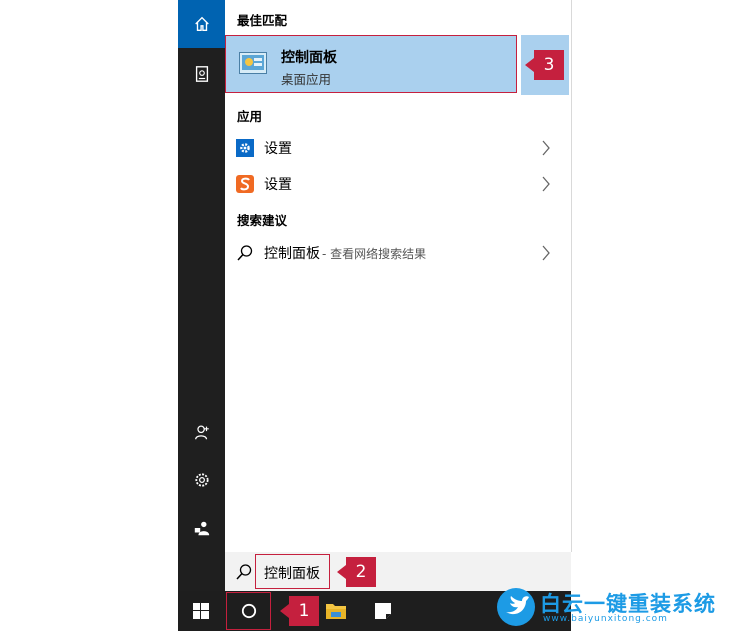 The height and width of the screenshot is (631, 750). What do you see at coordinates (292, 573) in the screenshot?
I see `search-input: 控制面板` at bounding box center [292, 573].